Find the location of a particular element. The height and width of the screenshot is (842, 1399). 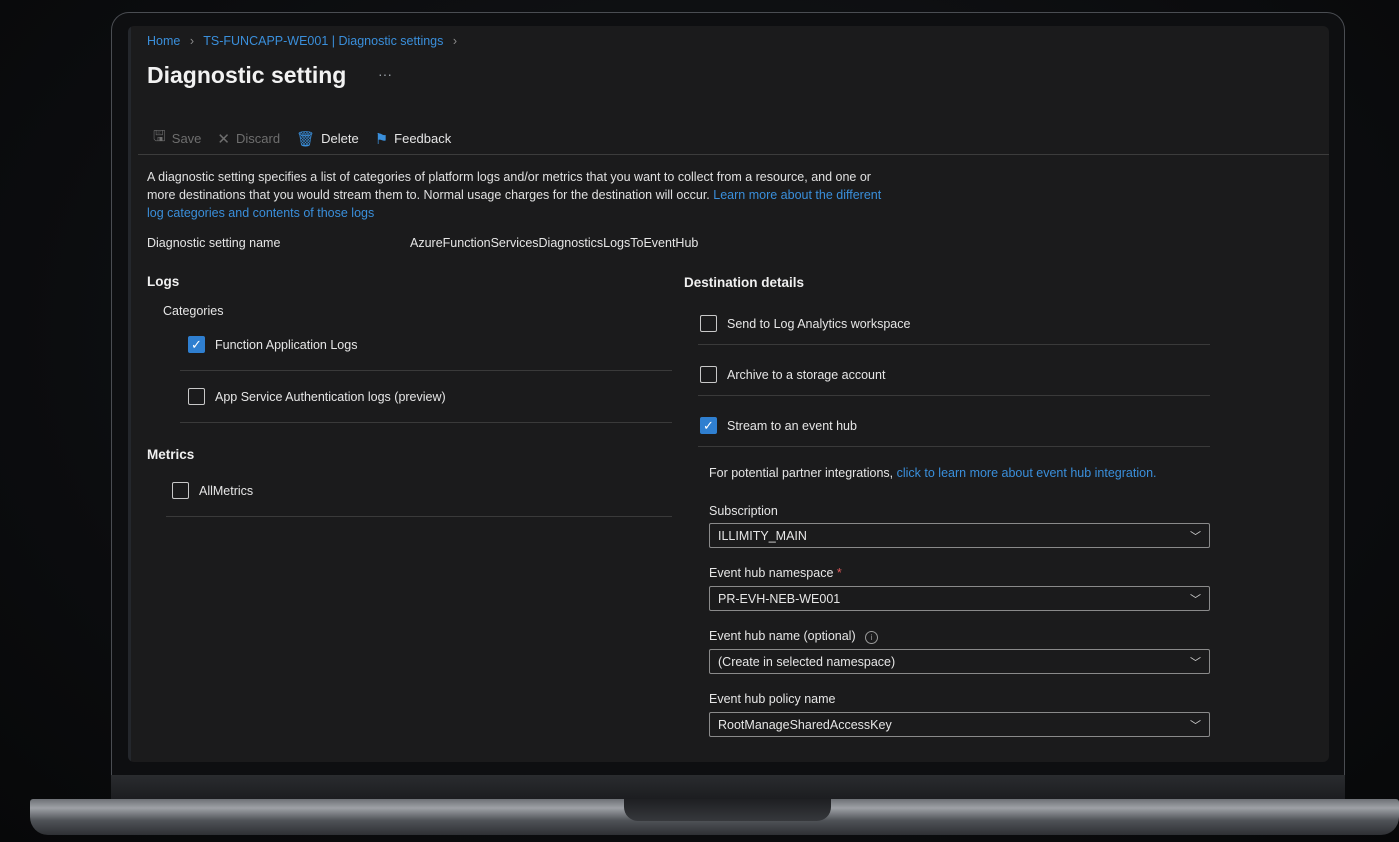

discard-button: ✕ Discard is located at coordinates (248, 139).